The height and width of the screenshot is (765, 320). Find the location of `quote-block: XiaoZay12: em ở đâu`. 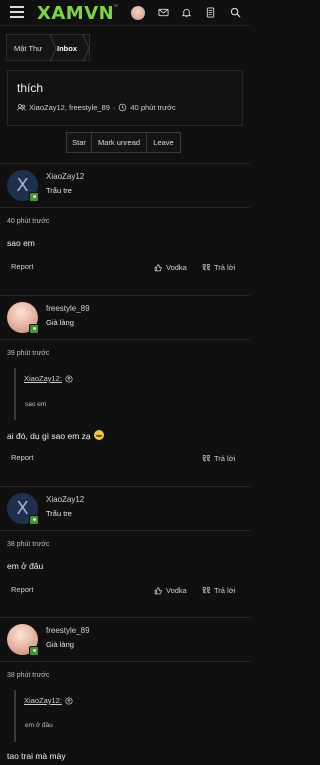

quote-block: XiaoZay12: em ở đâu is located at coordinates (127, 716).